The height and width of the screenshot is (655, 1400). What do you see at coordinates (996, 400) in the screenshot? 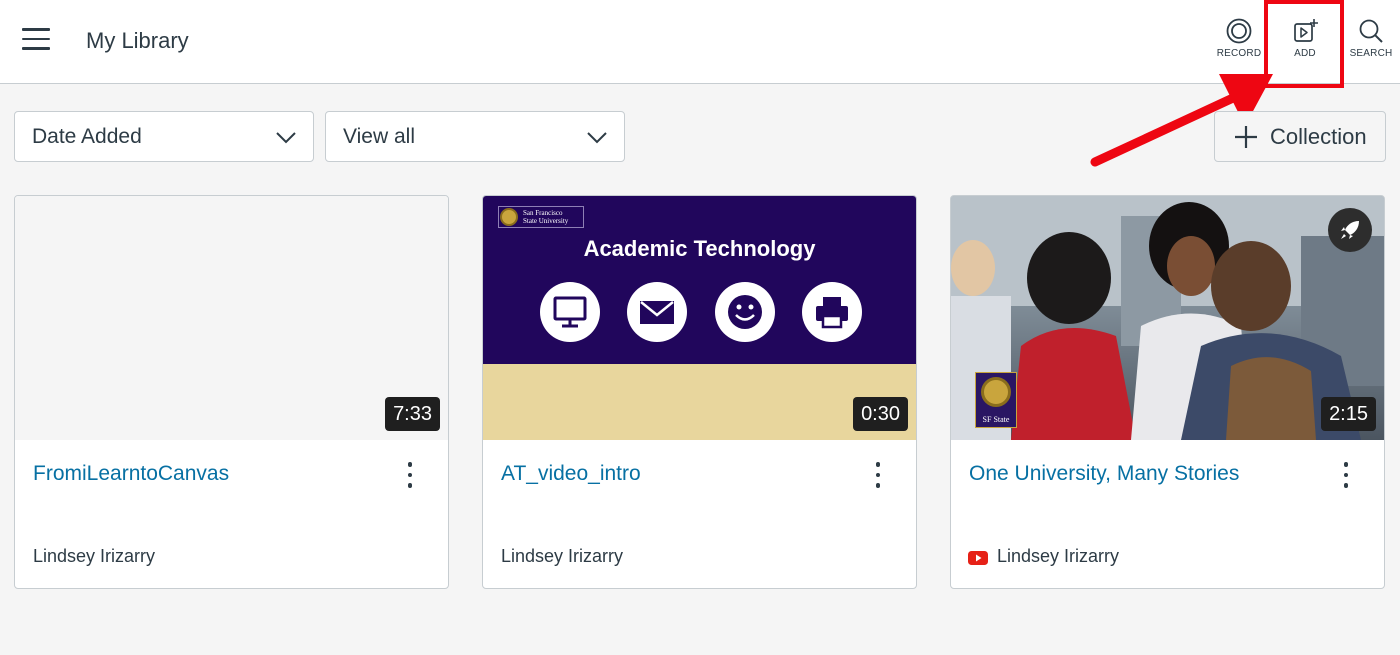
I see `sf-state-badge: SF State` at bounding box center [996, 400].